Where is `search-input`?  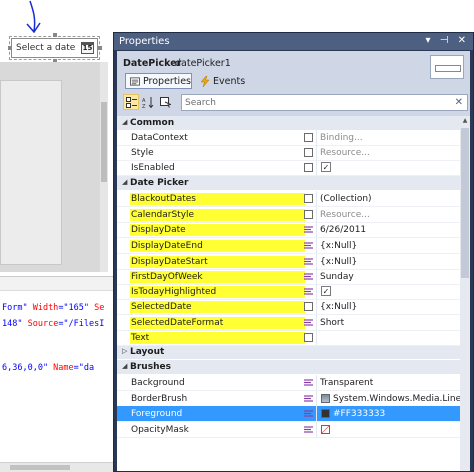 search-input is located at coordinates (315, 103).